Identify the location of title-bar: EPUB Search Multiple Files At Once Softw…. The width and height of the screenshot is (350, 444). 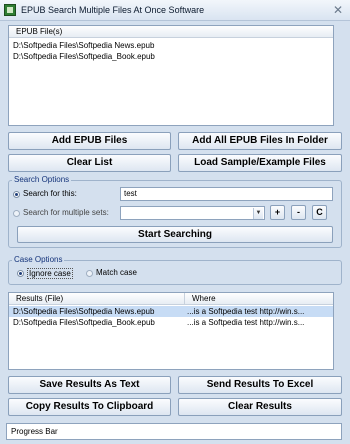
(175, 10).